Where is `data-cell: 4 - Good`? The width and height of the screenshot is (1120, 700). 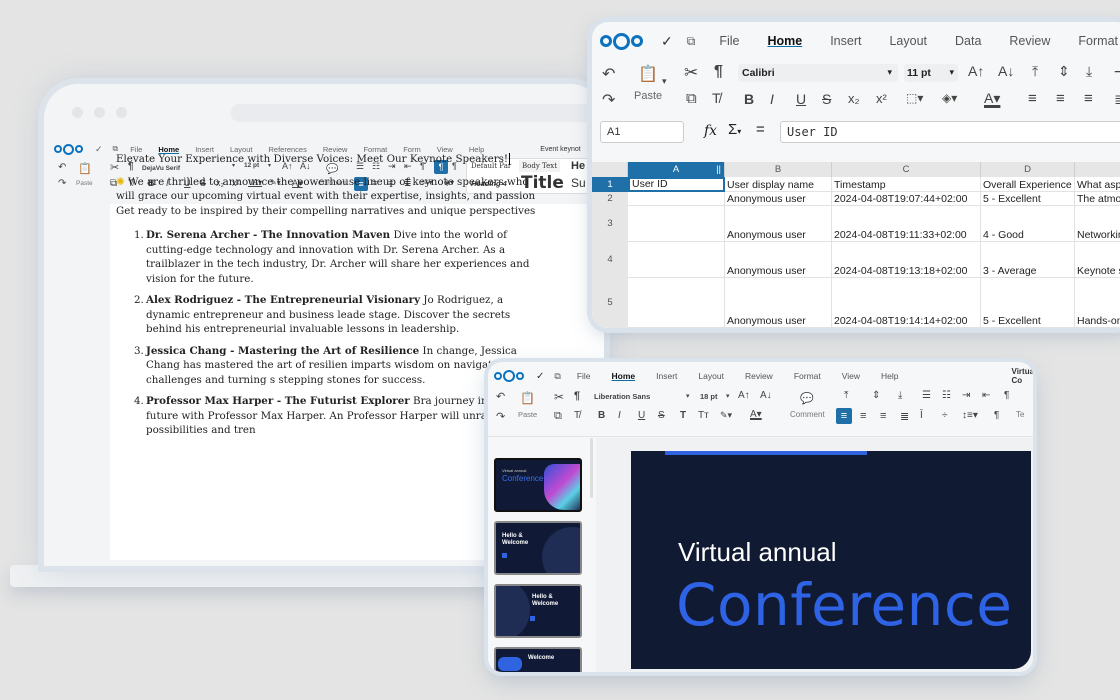
data-cell: 4 - Good is located at coordinates (1028, 224).